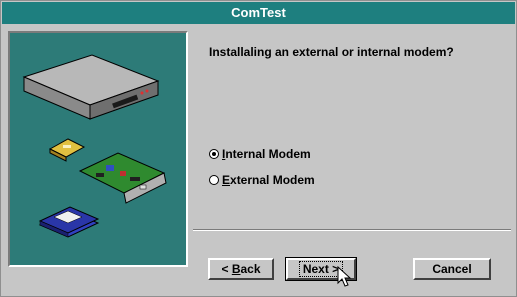  Describe the element at coordinates (226, 269) in the screenshot. I see `back-prefix: <` at that location.